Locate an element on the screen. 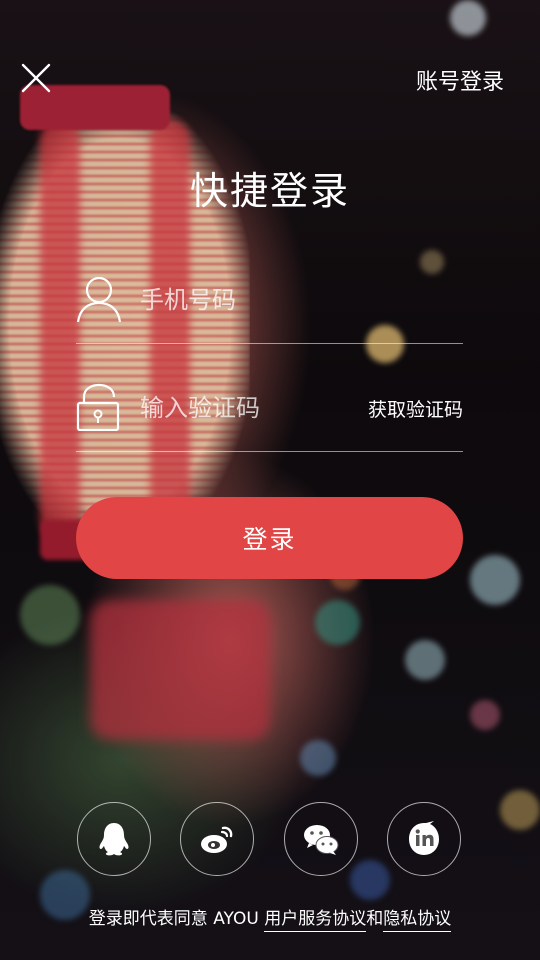 This screenshot has height=960, width=540. qq-icon is located at coordinates (114, 839).